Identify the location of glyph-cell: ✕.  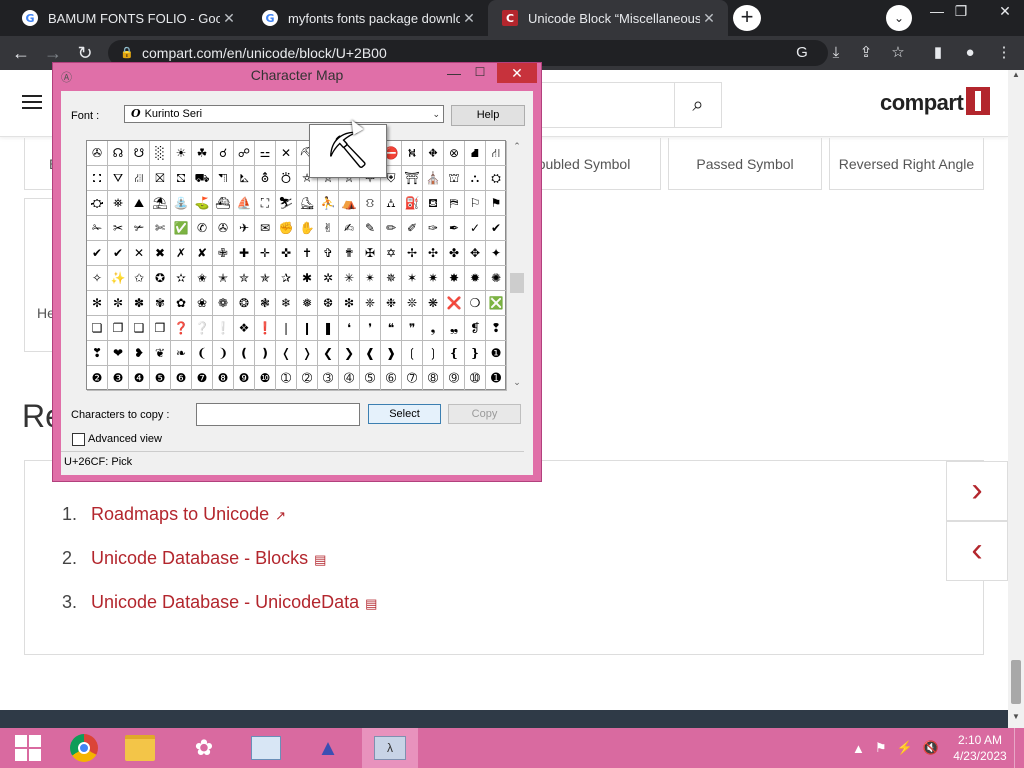
(286, 153).